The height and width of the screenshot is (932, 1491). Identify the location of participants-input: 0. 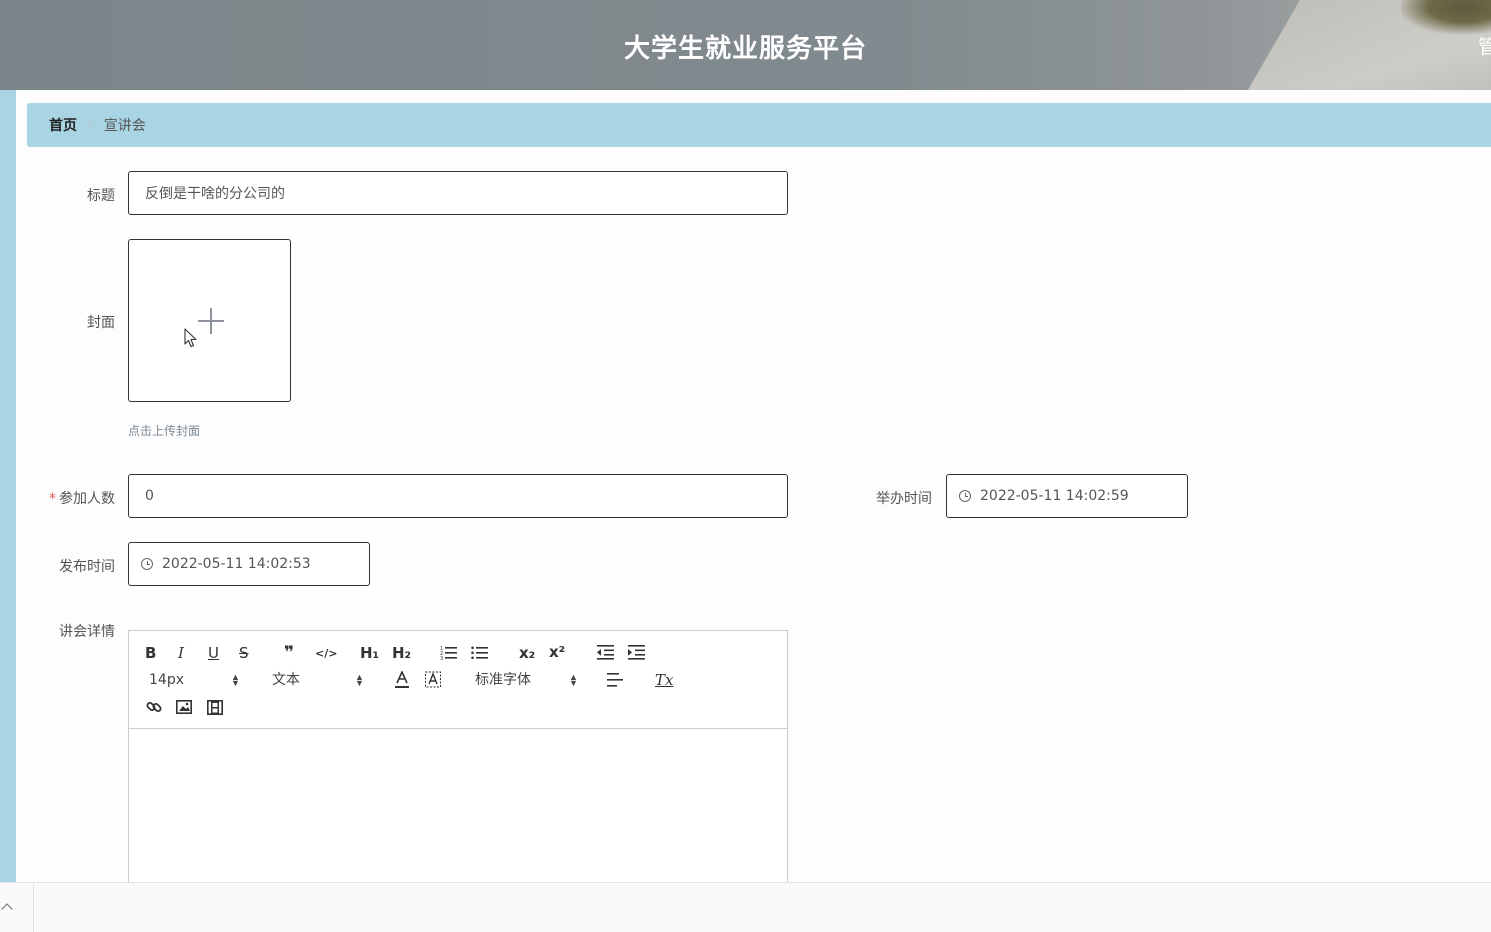
(458, 496).